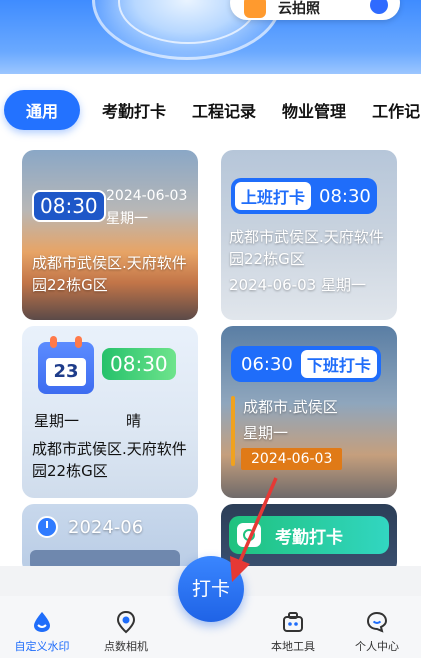  I want to click on nav-label: 个人中心, so click(377, 646).